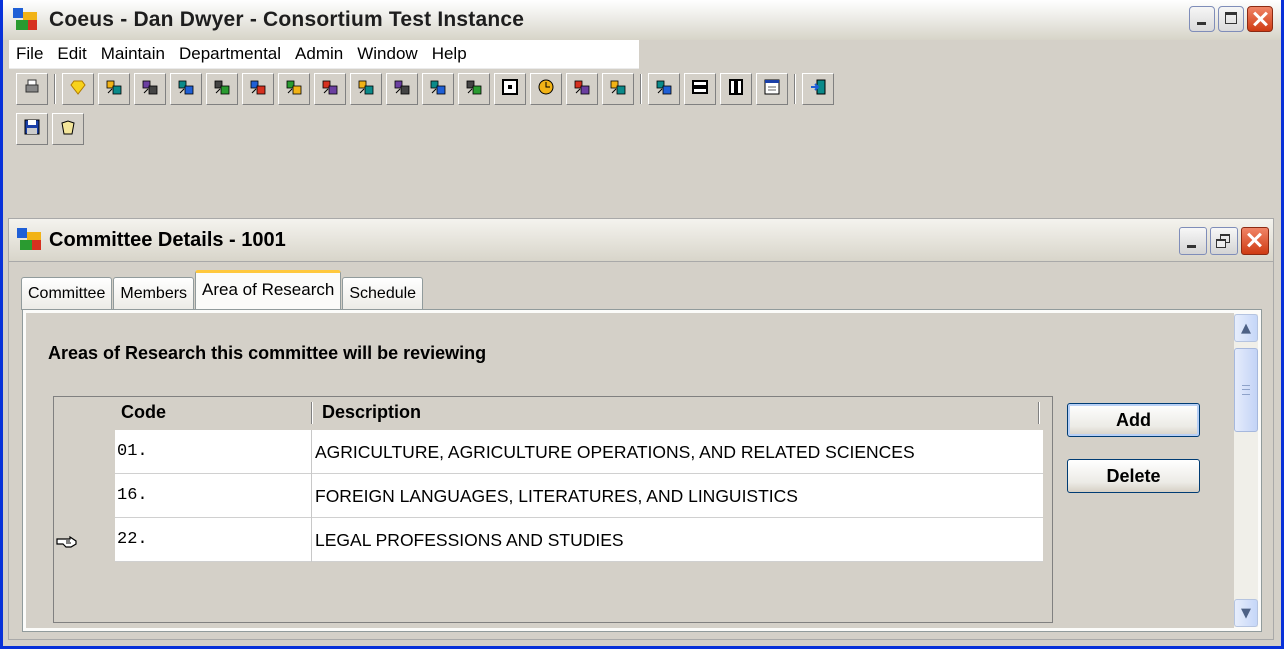  I want to click on tab-members: Members, so click(154, 293).